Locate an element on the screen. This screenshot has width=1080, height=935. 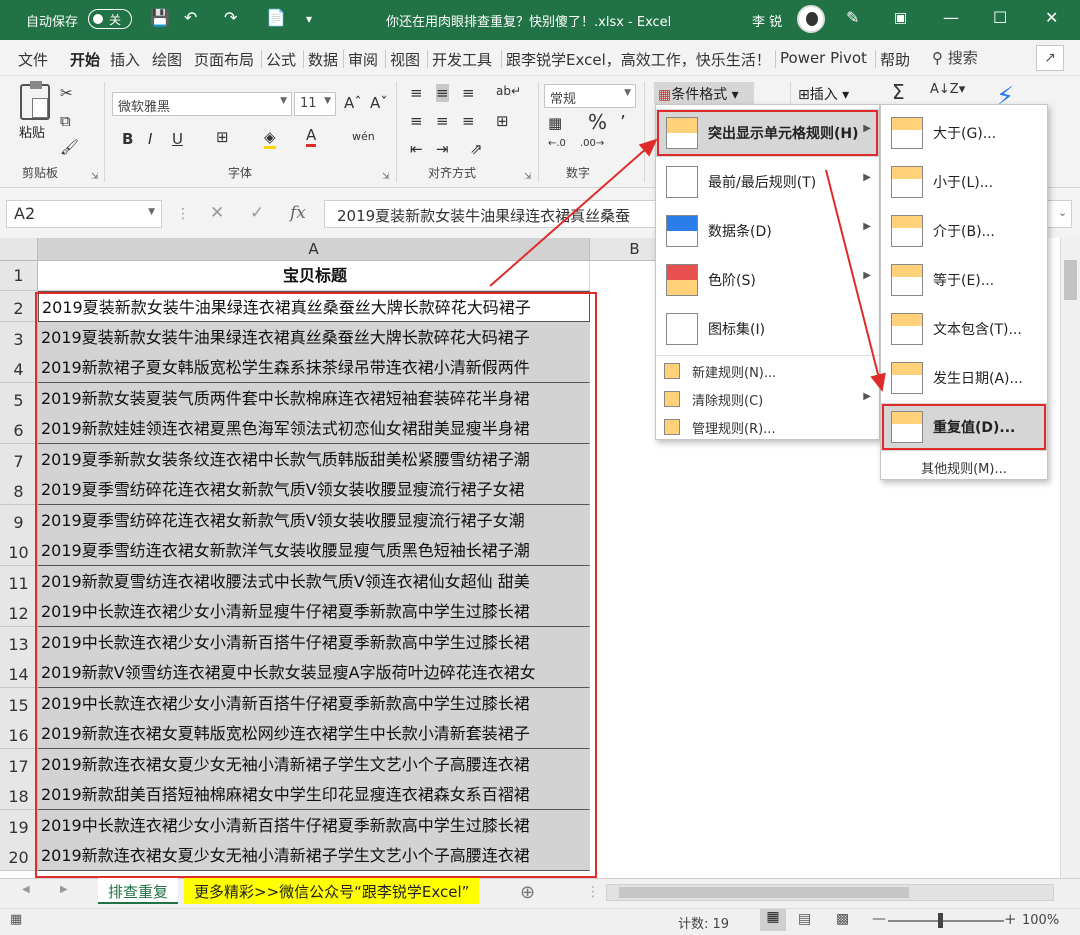
macro-record-icon: ▦ is located at coordinates (16, 919).